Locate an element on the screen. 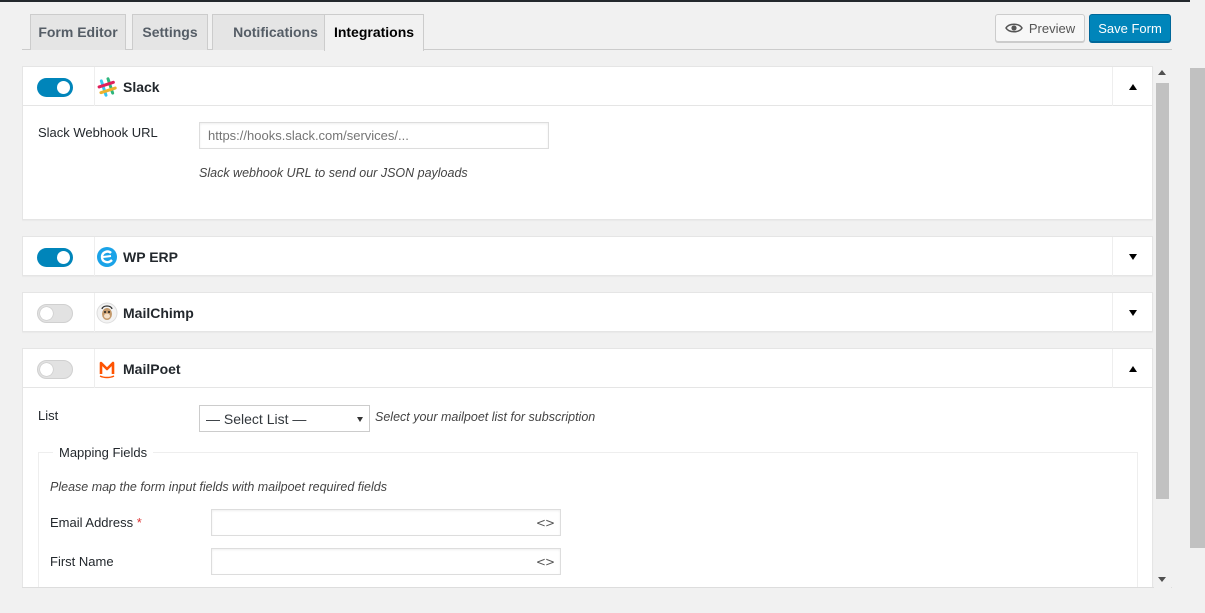 The width and height of the screenshot is (1205, 613). select-value: — Select List — is located at coordinates (256, 419).